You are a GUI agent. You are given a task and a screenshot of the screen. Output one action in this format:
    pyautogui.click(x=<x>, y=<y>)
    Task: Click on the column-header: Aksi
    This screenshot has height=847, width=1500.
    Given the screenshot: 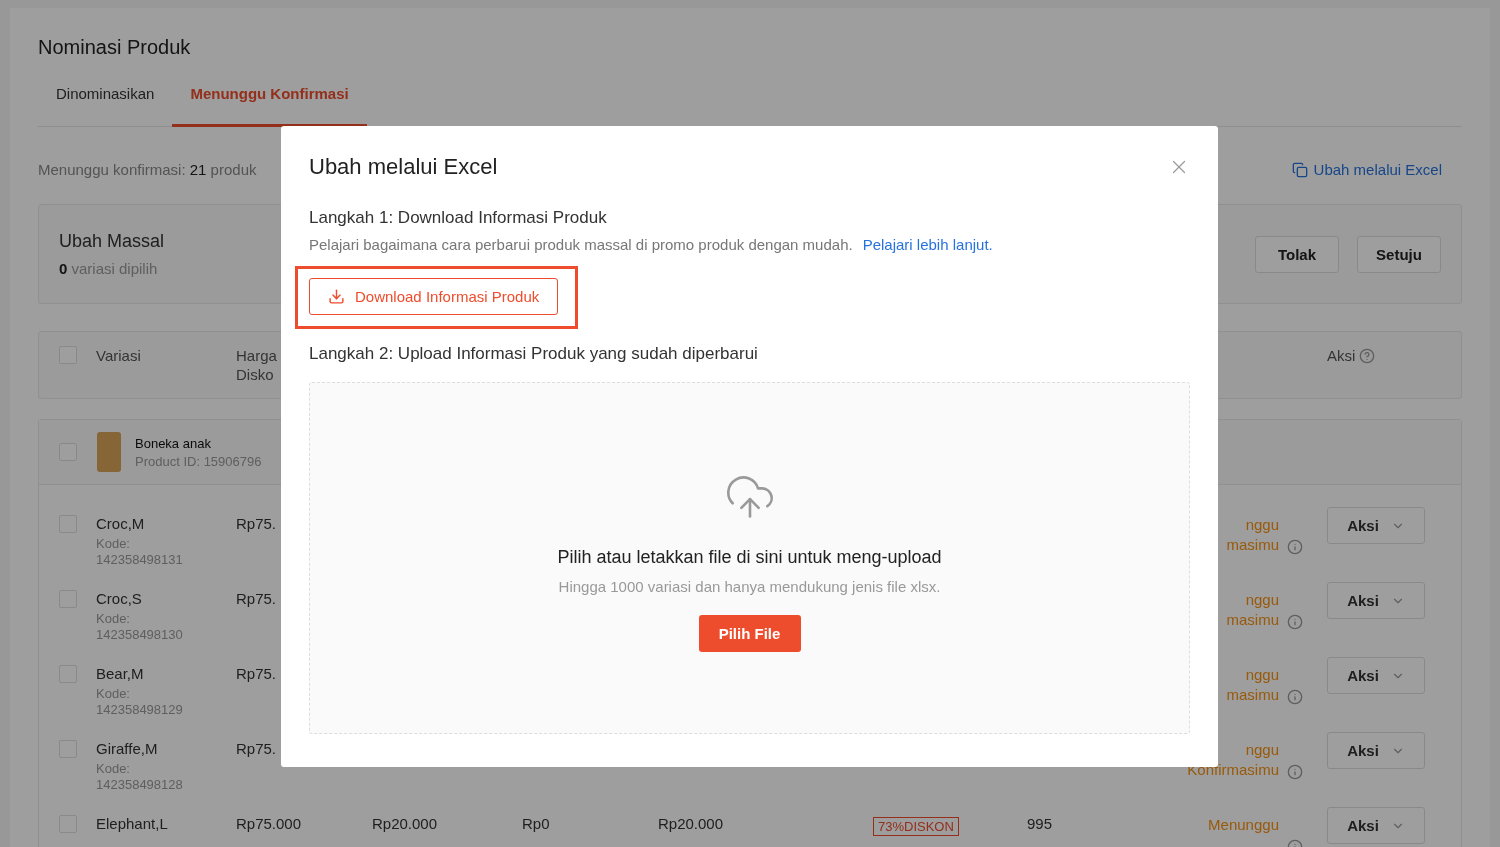 What is the action you would take?
    pyautogui.click(x=1341, y=355)
    